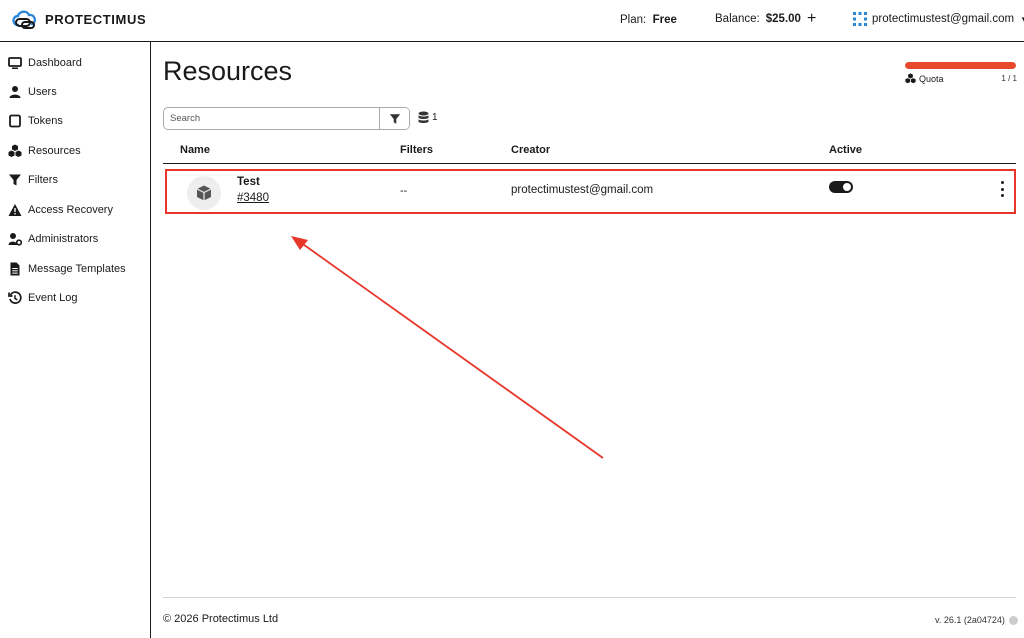 This screenshot has height=638, width=1024. What do you see at coordinates (221, 619) in the screenshot?
I see `copyright-text: © 2026 Protectimus Ltd` at bounding box center [221, 619].